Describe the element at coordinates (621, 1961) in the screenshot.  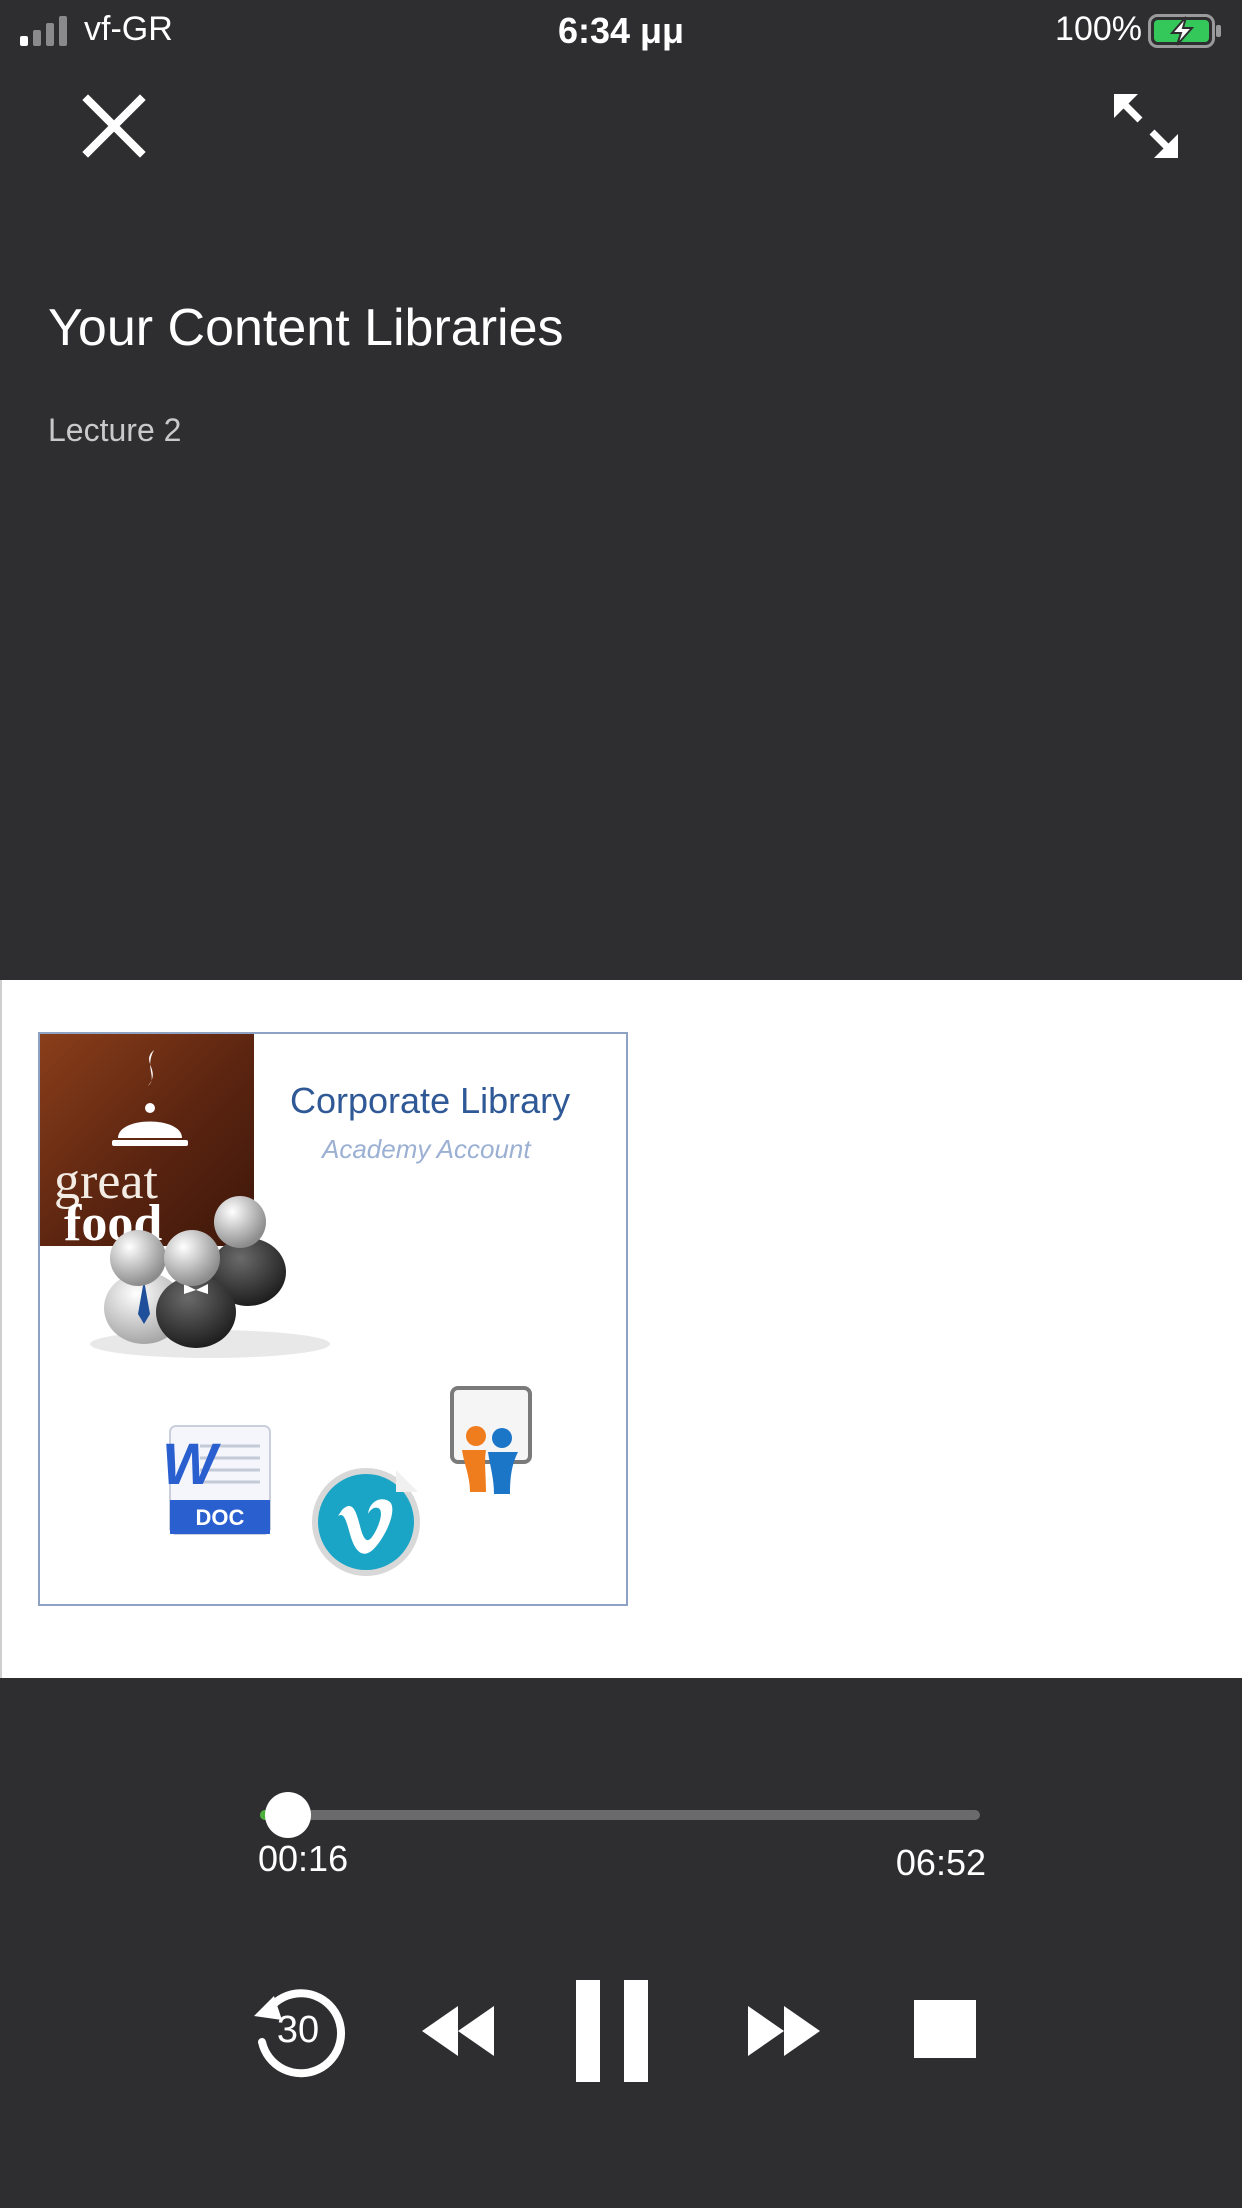
I see `player-controls: 00:16 06:52 30` at that location.